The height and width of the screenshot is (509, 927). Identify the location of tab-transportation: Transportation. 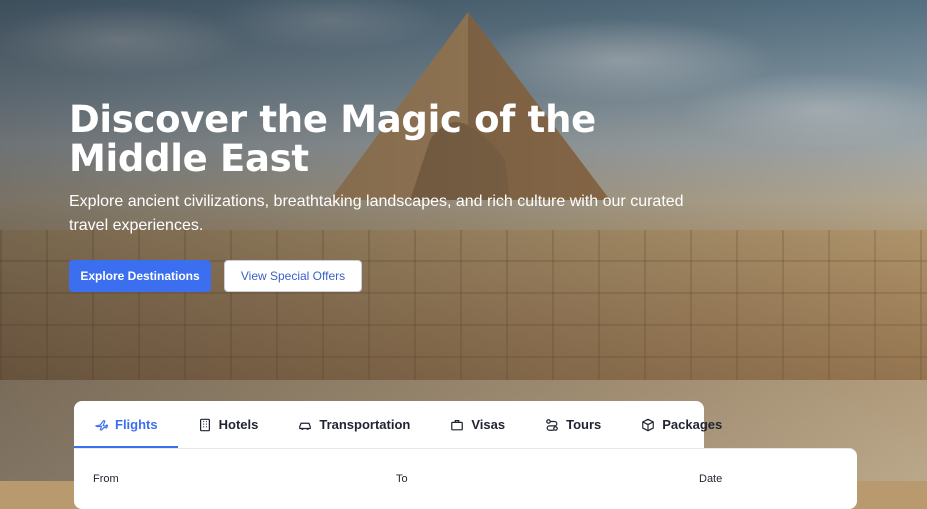
(354, 424).